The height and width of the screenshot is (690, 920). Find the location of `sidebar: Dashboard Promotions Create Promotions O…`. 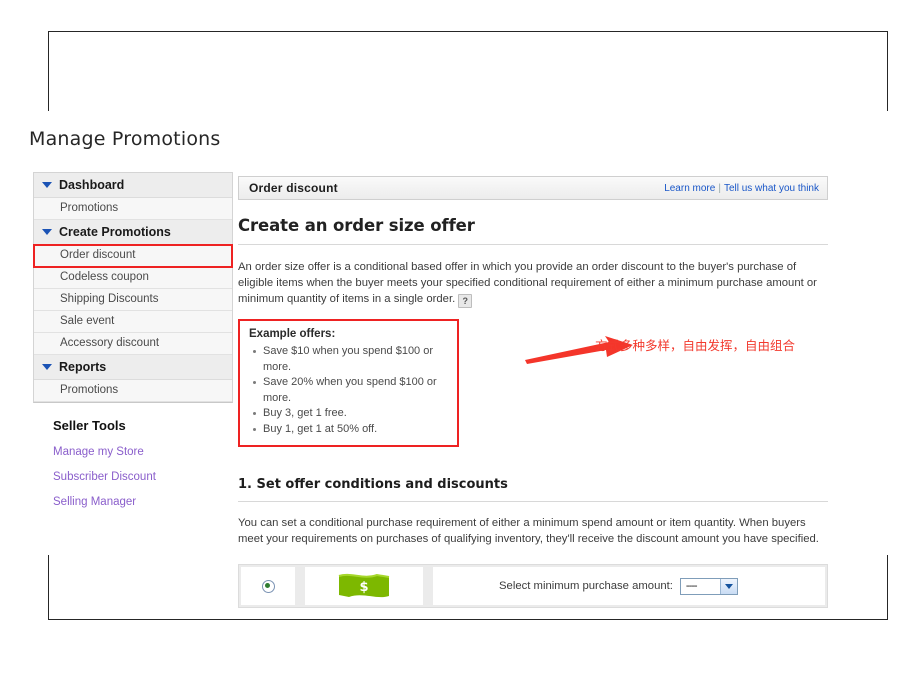

sidebar: Dashboard Promotions Create Promotions O… is located at coordinates (133, 287).